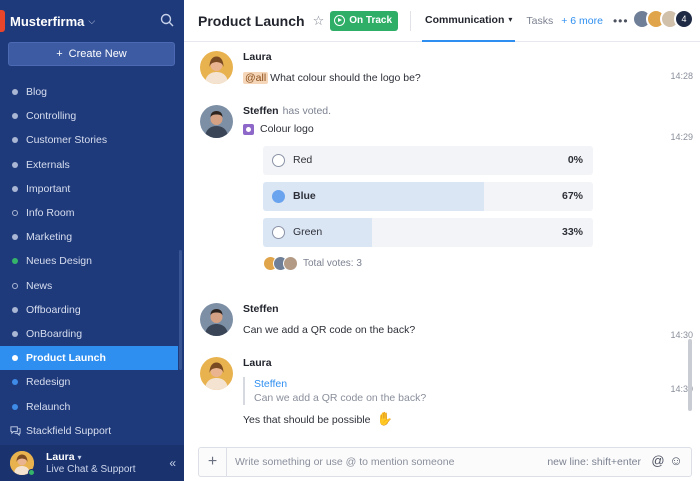  What do you see at coordinates (428, 160) in the screenshot?
I see `poll-option-red: Red 0%` at bounding box center [428, 160].